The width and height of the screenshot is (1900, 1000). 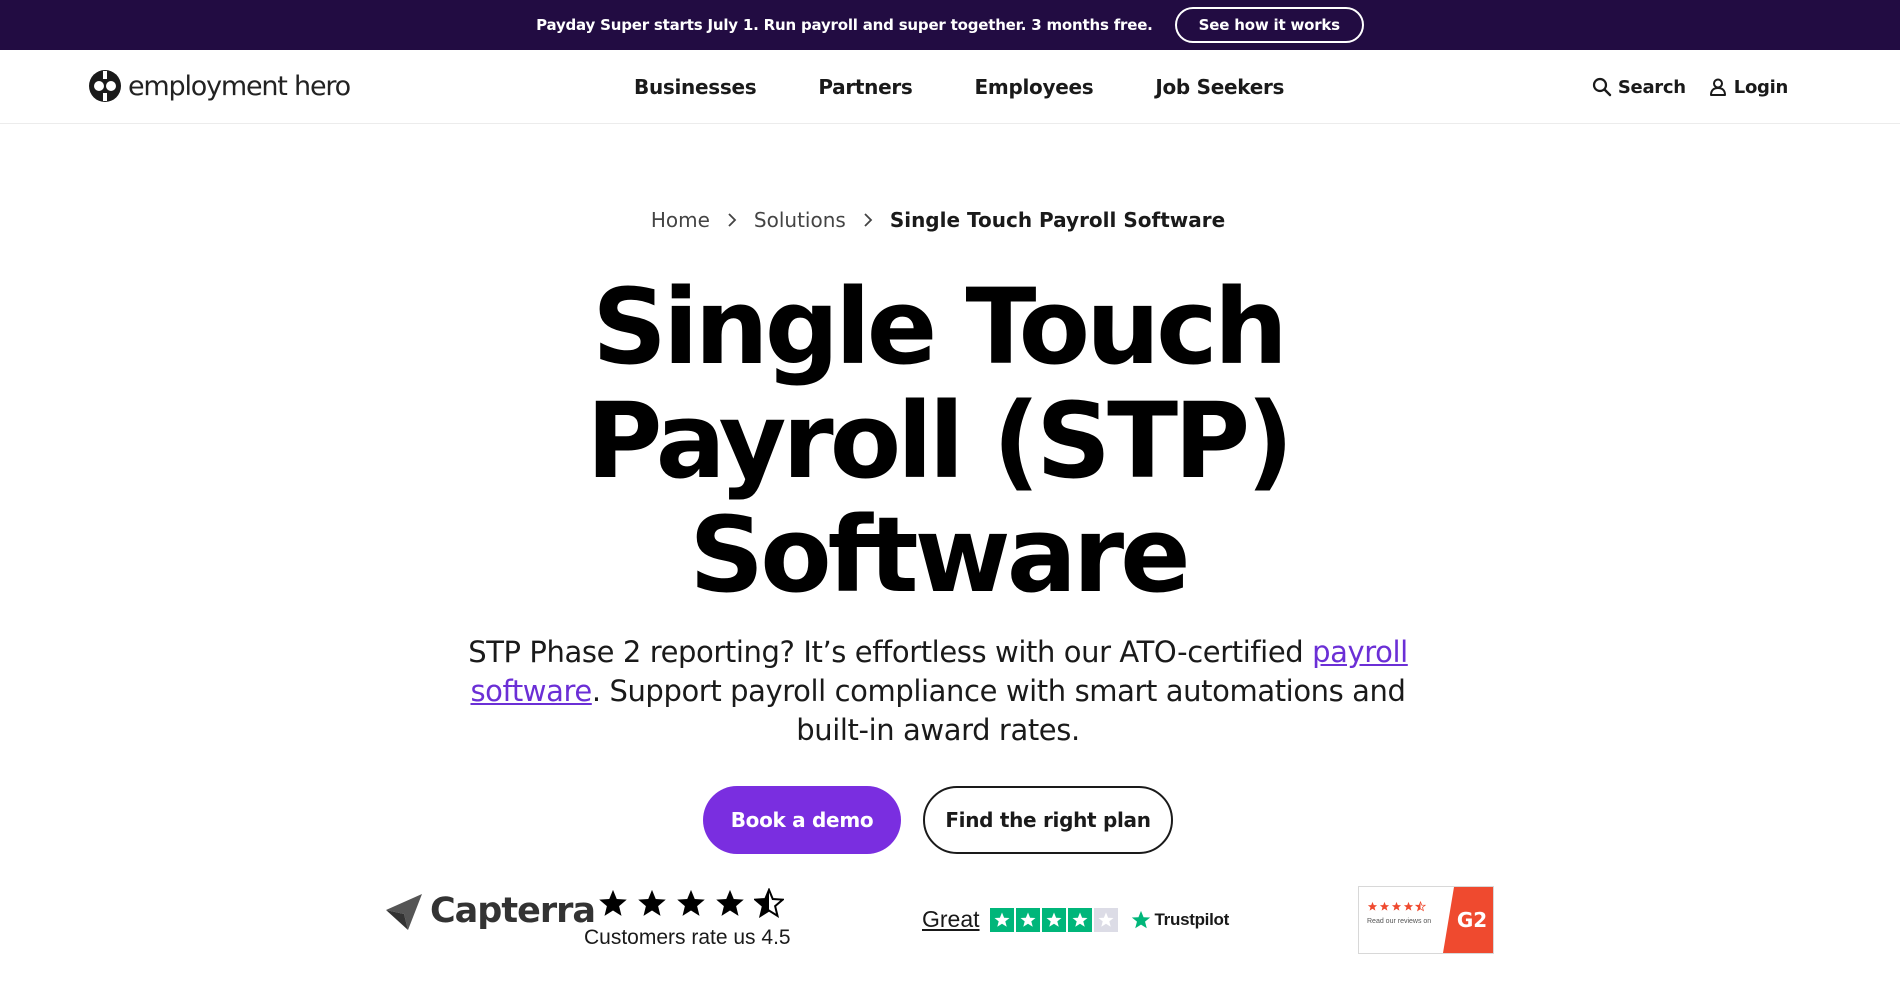 I want to click on g2-review-badge: Read our reviews on G2, so click(x=1426, y=920).